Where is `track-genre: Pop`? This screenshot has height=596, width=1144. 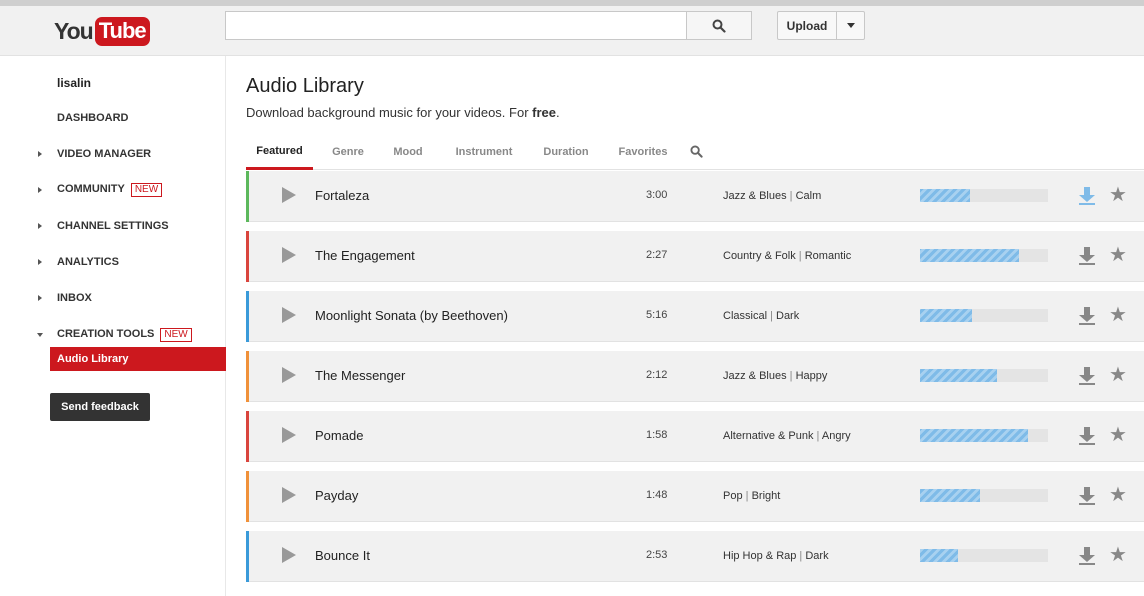 track-genre: Pop is located at coordinates (733, 496).